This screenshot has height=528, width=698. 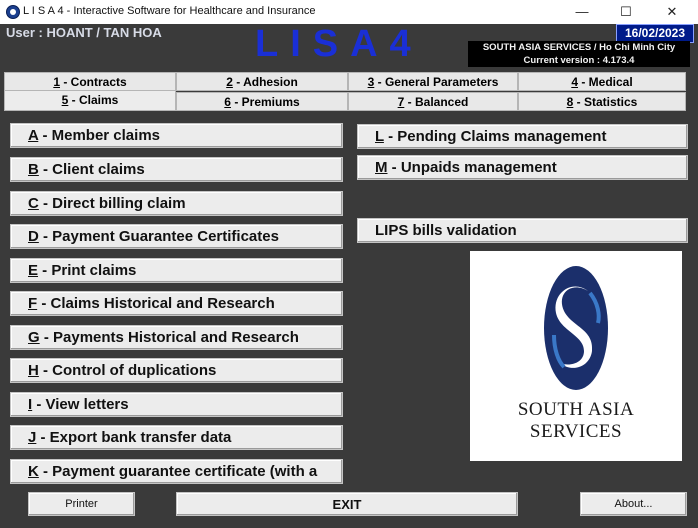 What do you see at coordinates (169, 337) in the screenshot?
I see `button-label: - Payments Historical and Research` at bounding box center [169, 337].